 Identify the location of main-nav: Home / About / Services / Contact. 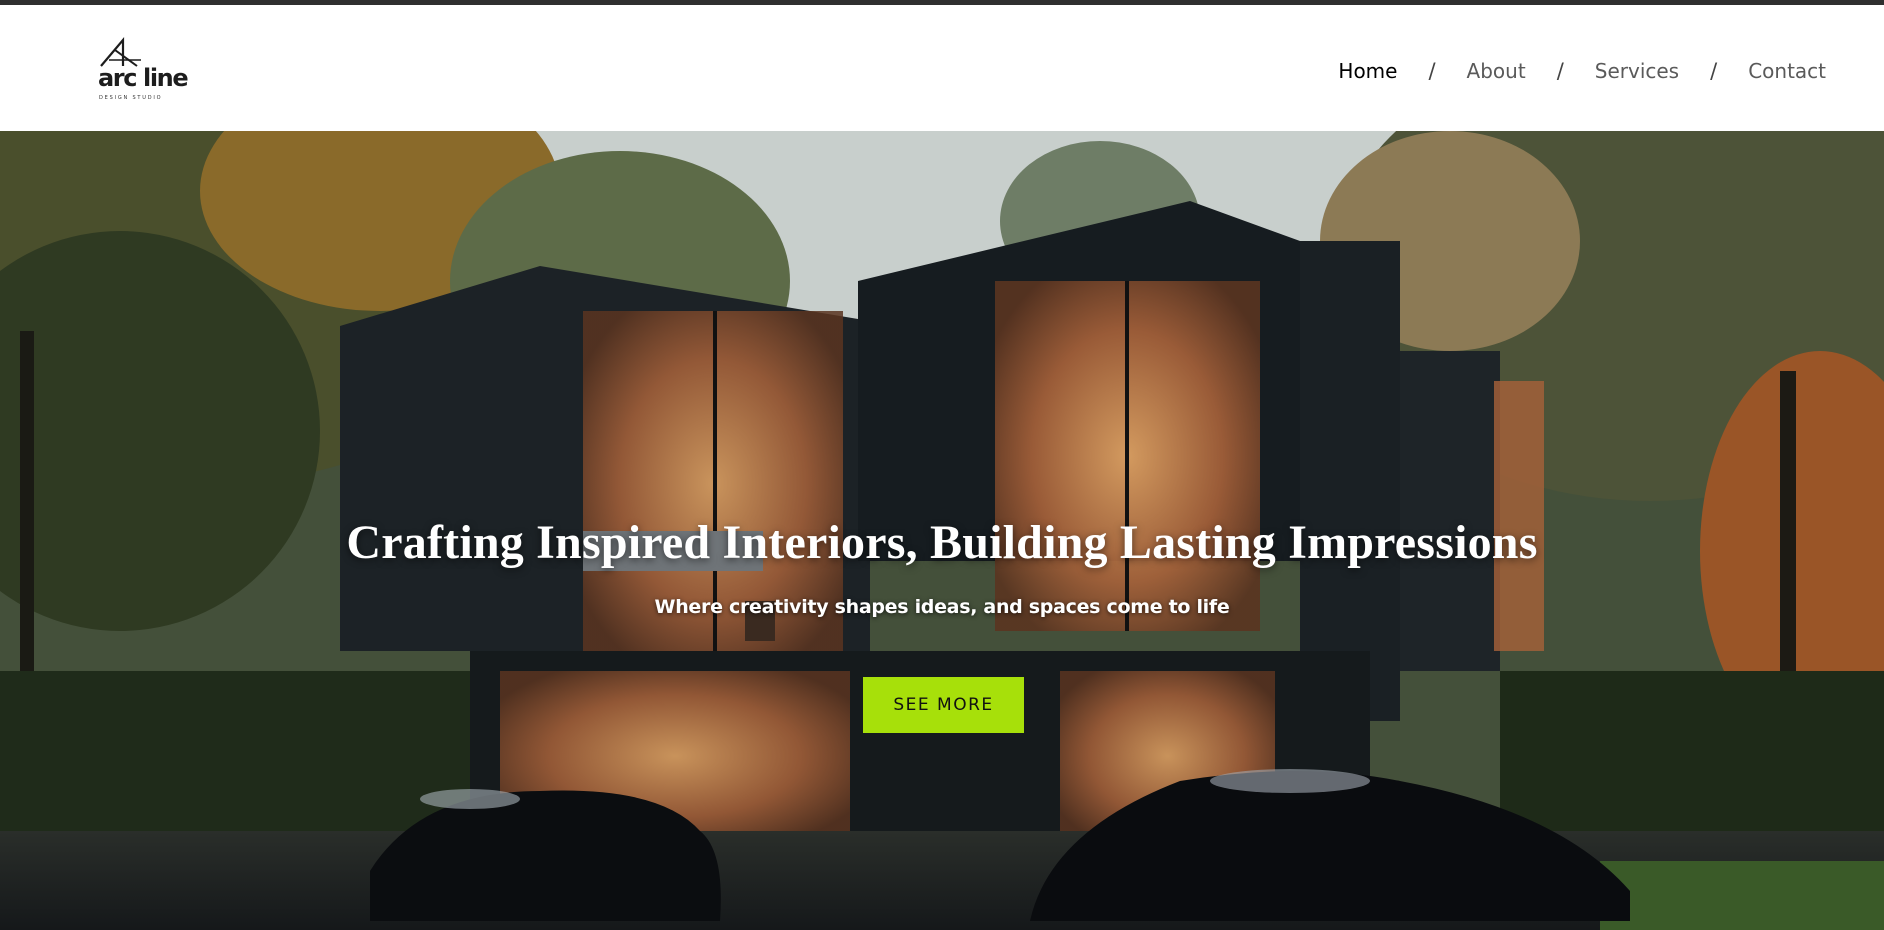
(1582, 71).